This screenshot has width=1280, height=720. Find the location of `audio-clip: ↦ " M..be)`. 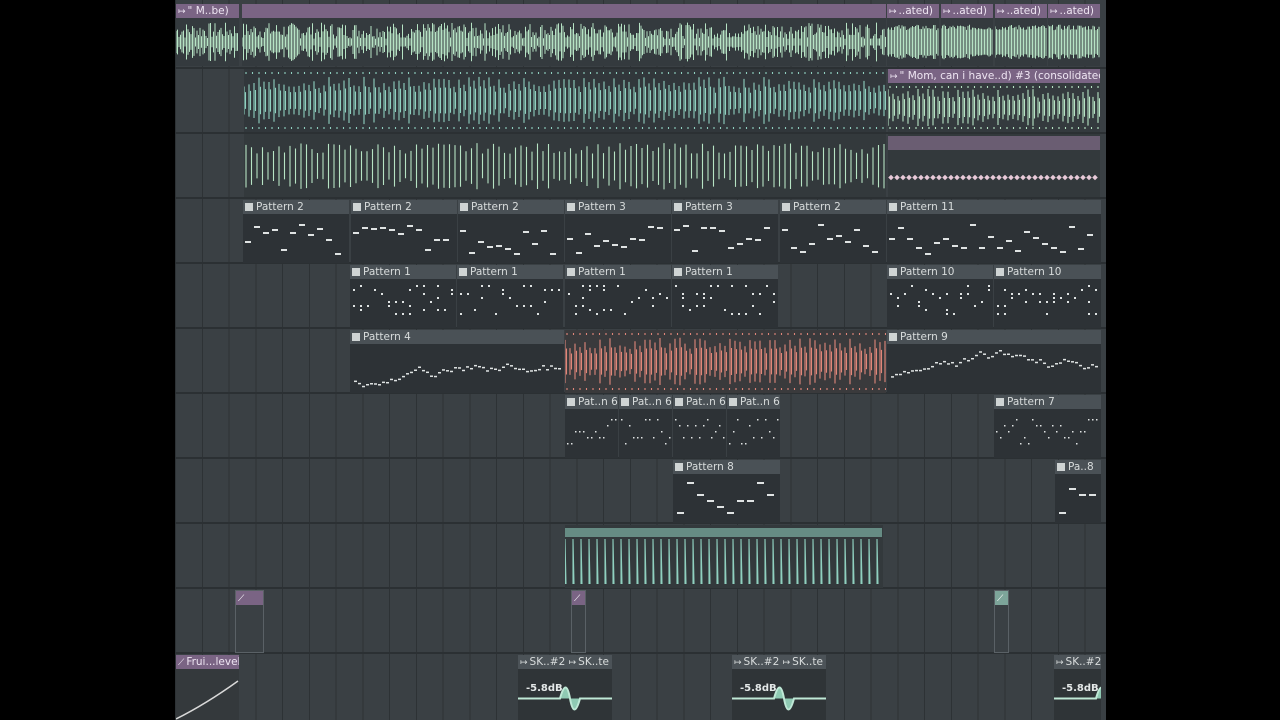

audio-clip: ↦ " M..be) is located at coordinates (207, 35).